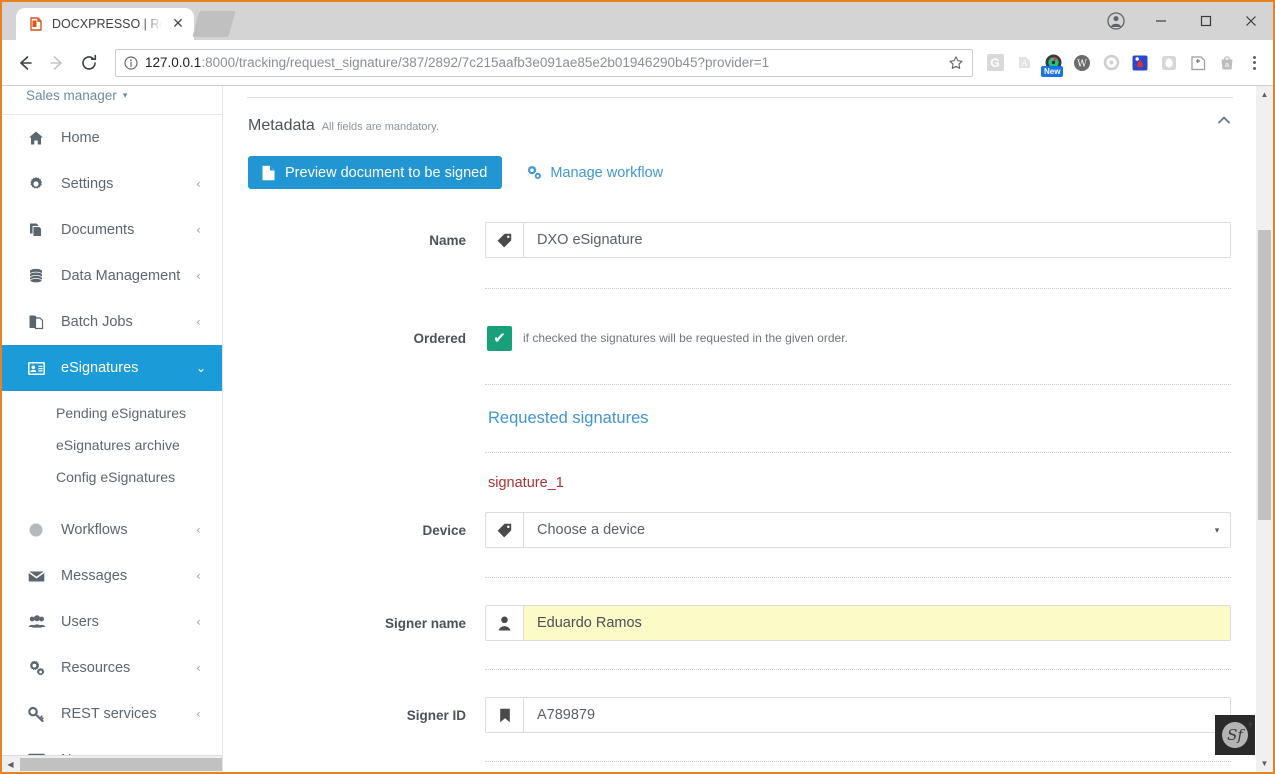  I want to click on sidebar-horizontal-scrollbar: ◀, so click(112, 763).